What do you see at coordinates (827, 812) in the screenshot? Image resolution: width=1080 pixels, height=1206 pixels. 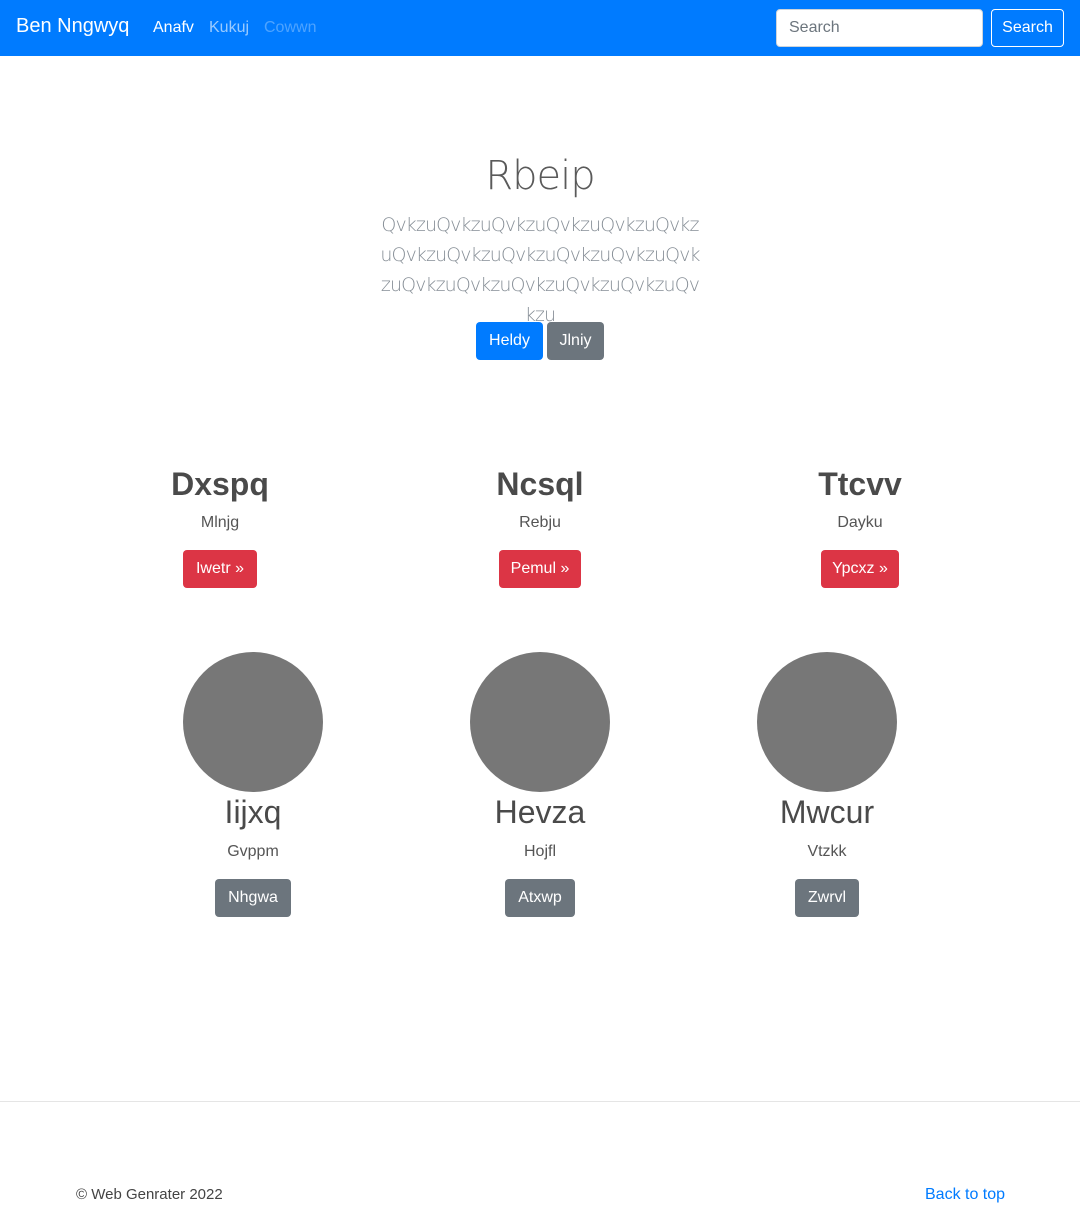 I see `person-name-3: Mwcur` at bounding box center [827, 812].